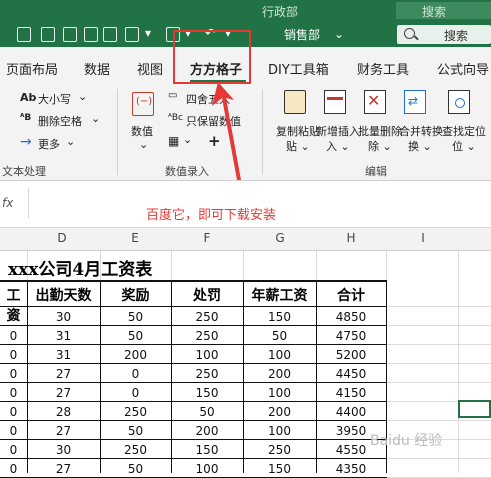  I want to click on format-icon, so click(91, 34).